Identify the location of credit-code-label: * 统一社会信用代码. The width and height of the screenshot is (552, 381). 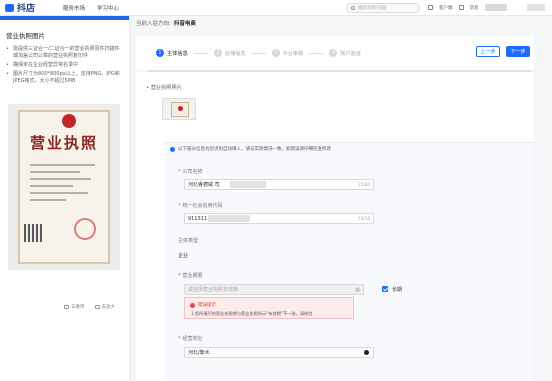
(200, 206).